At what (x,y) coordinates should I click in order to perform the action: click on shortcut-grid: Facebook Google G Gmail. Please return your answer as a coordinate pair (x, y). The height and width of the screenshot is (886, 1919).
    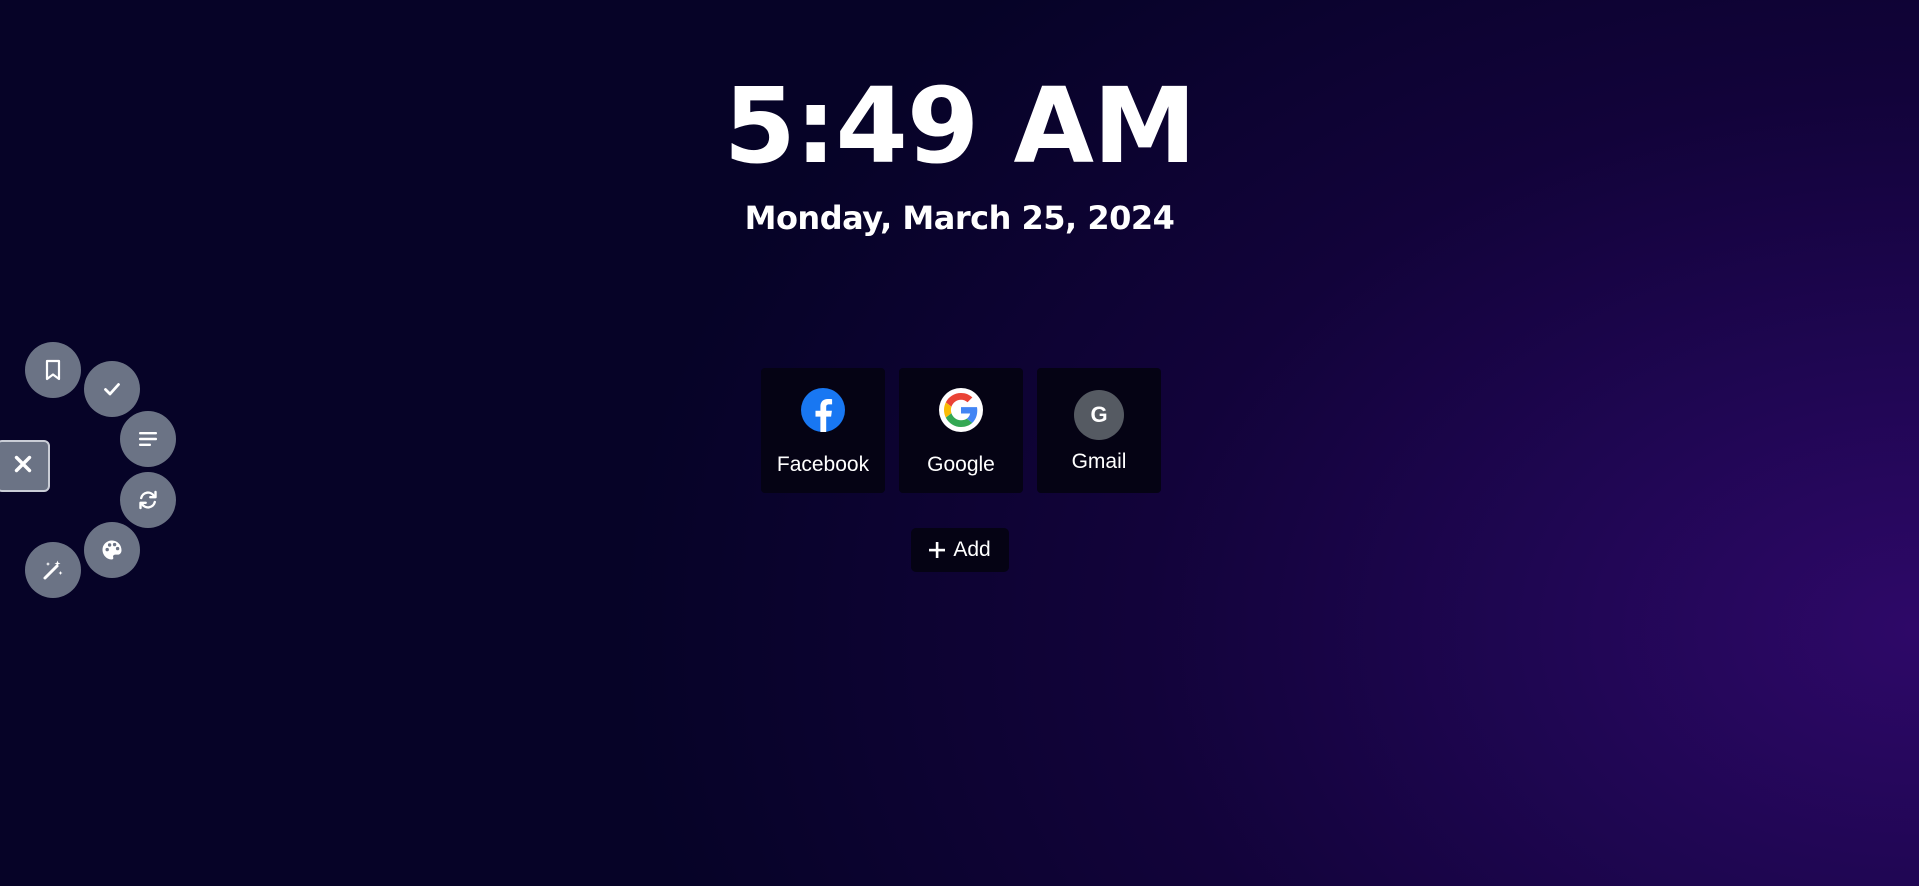
    Looking at the image, I should click on (961, 430).